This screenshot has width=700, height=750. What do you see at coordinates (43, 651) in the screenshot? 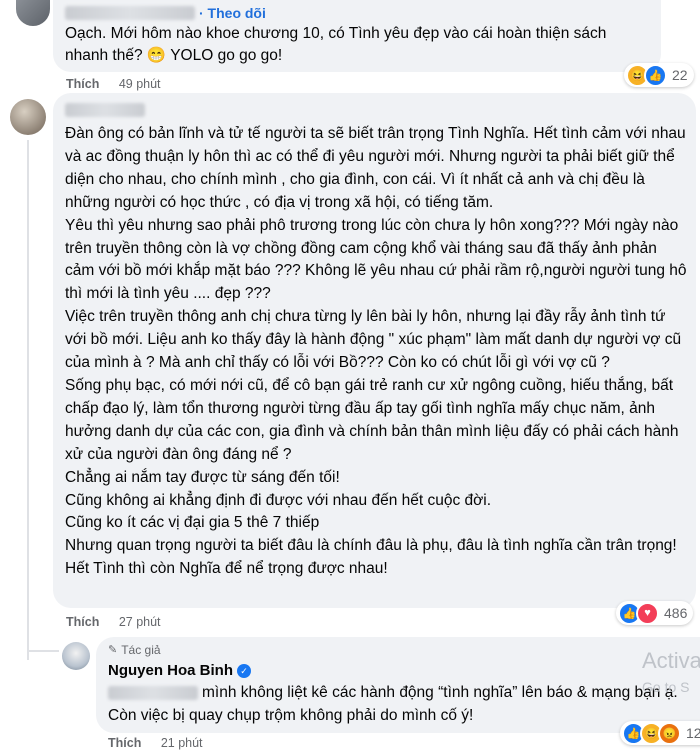
I see `reply-thread-connector` at bounding box center [43, 651].